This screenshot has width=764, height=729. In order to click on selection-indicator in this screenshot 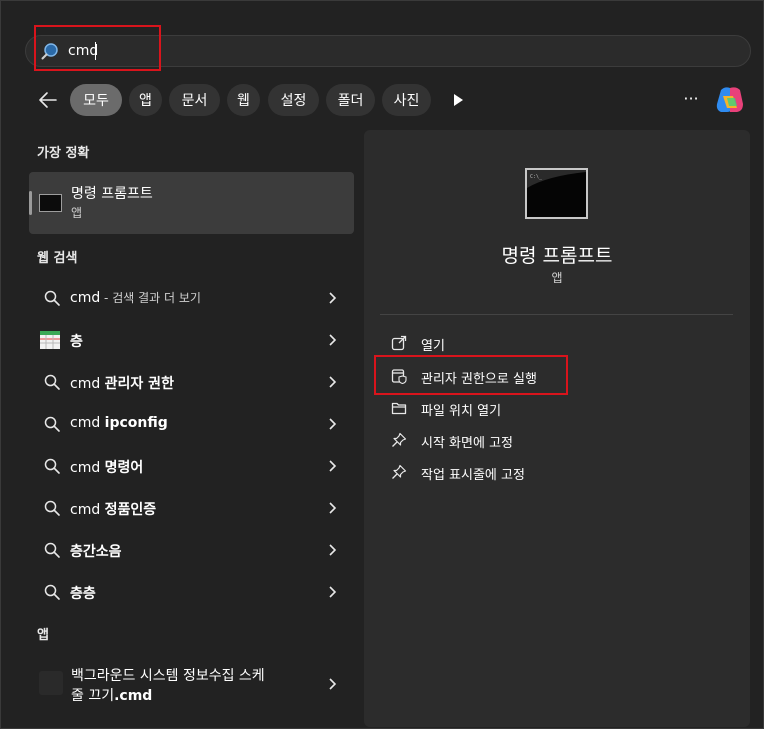, I will do `click(30, 203)`.